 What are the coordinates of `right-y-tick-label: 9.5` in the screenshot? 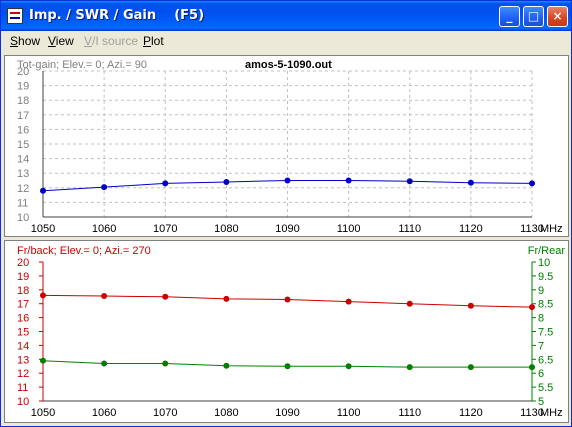 It's located at (545, 277).